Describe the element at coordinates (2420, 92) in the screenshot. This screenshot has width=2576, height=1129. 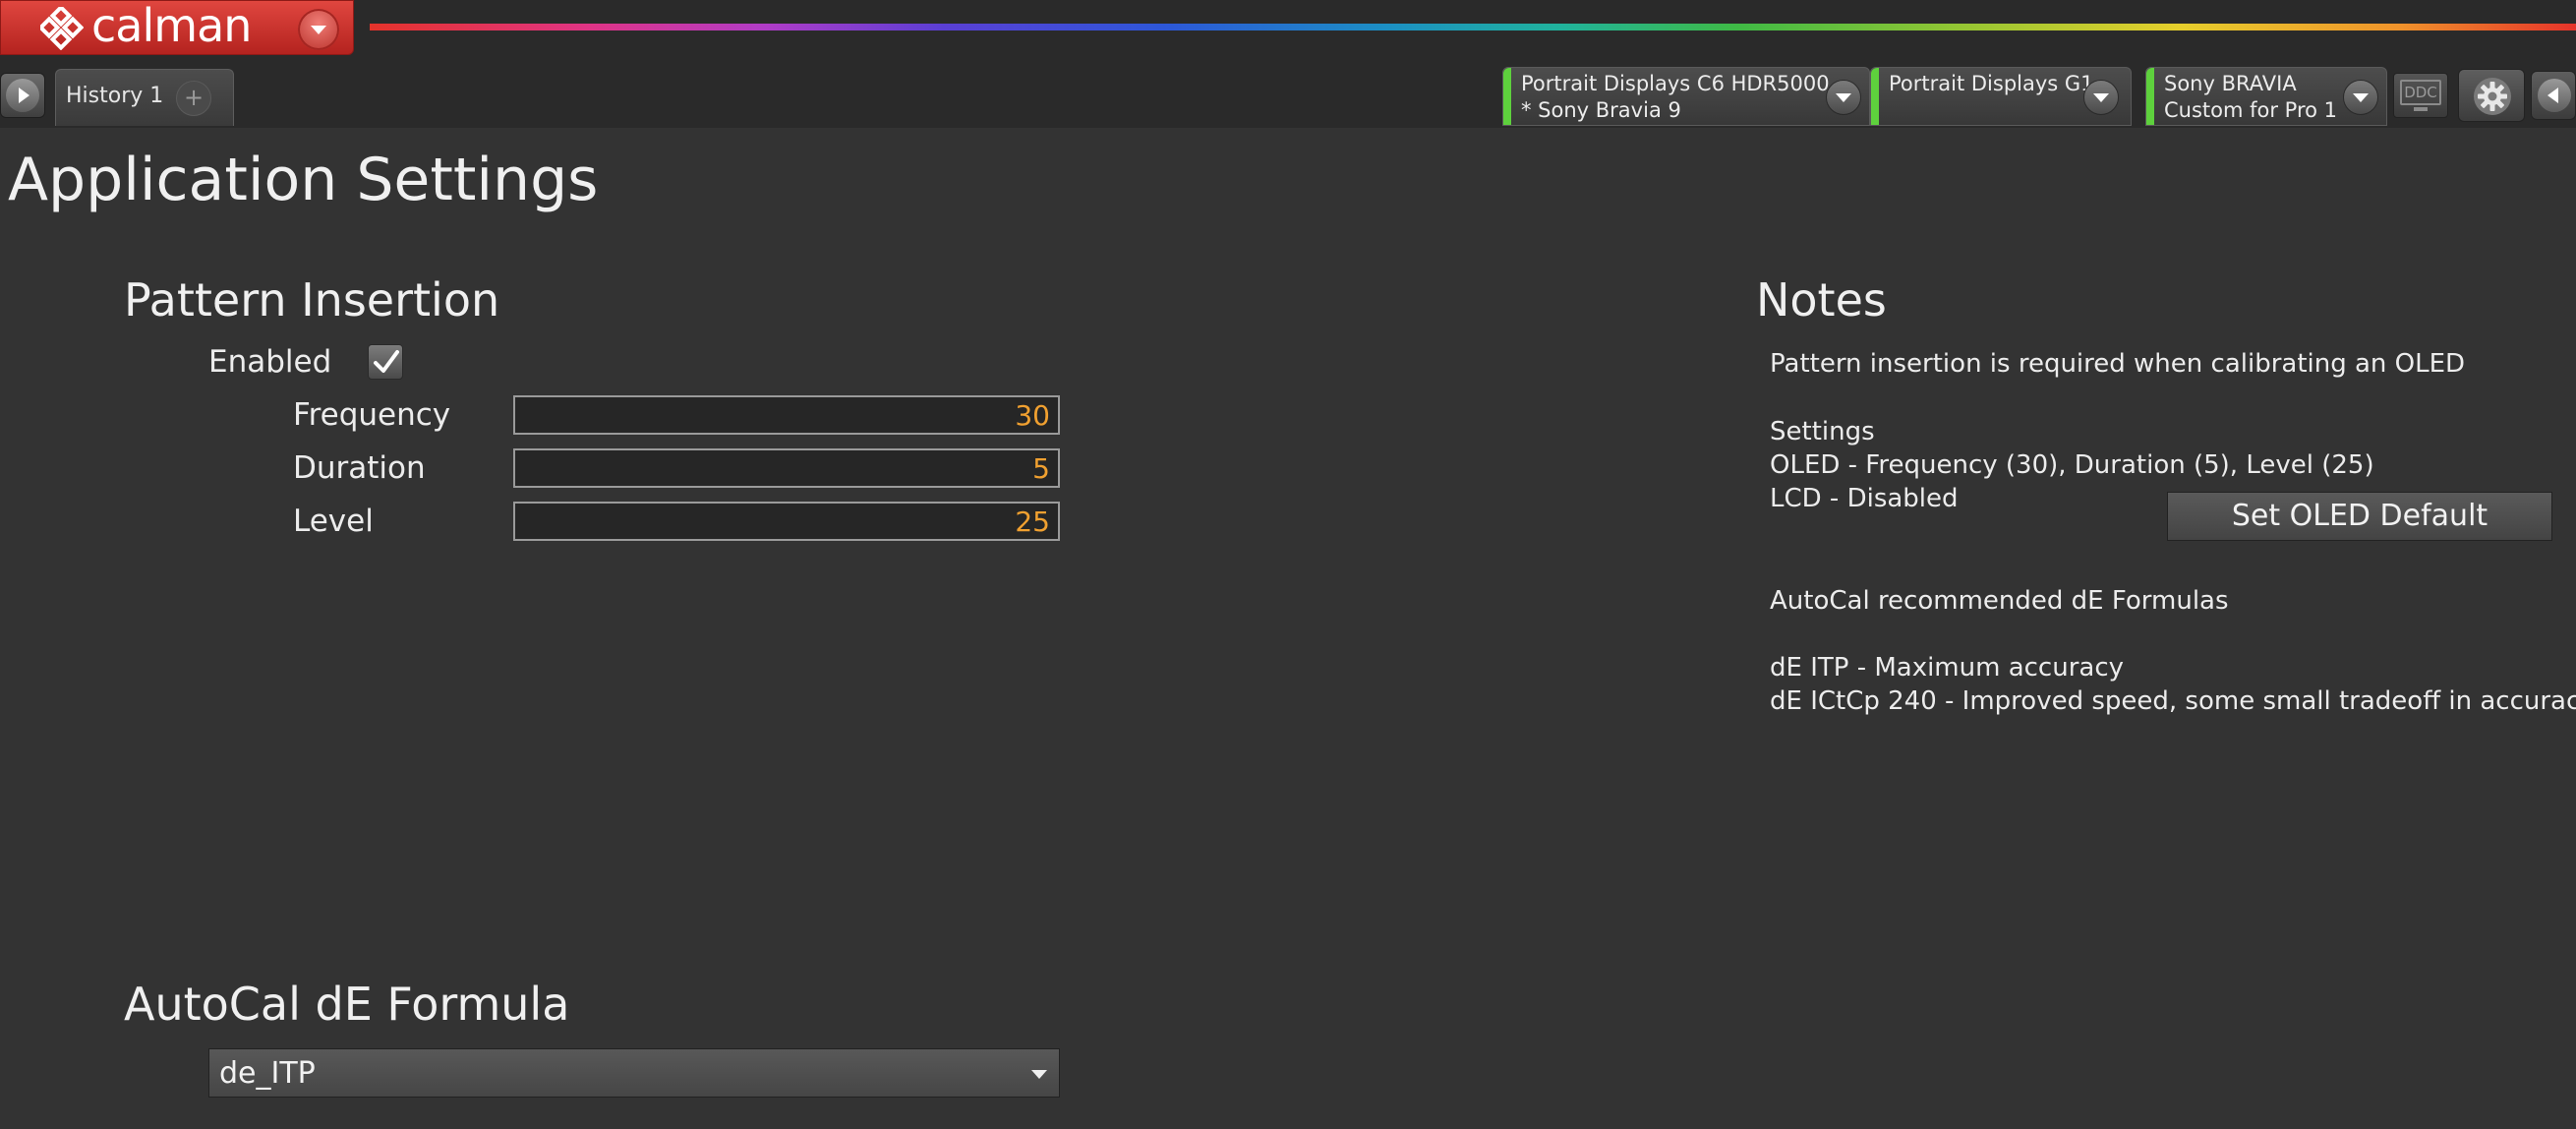
I see `monitor-icon: DDC` at that location.